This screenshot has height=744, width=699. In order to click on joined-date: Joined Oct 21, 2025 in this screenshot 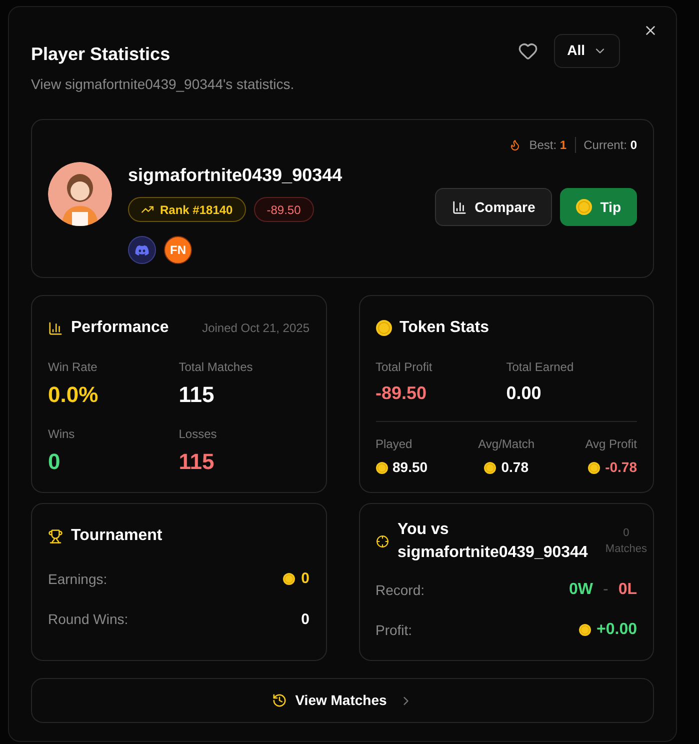, I will do `click(256, 328)`.